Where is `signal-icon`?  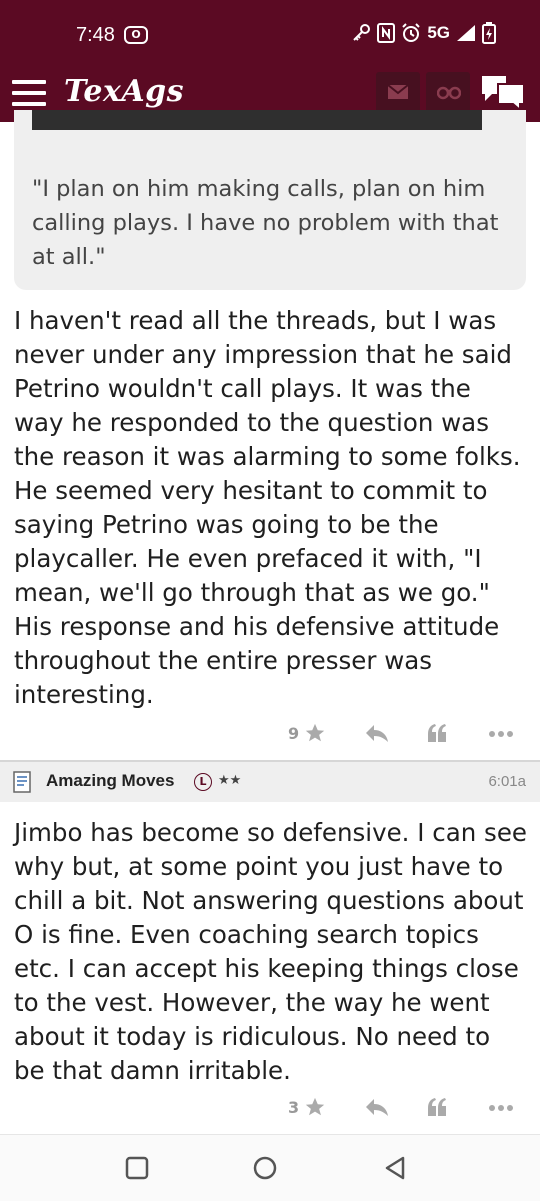 signal-icon is located at coordinates (466, 33).